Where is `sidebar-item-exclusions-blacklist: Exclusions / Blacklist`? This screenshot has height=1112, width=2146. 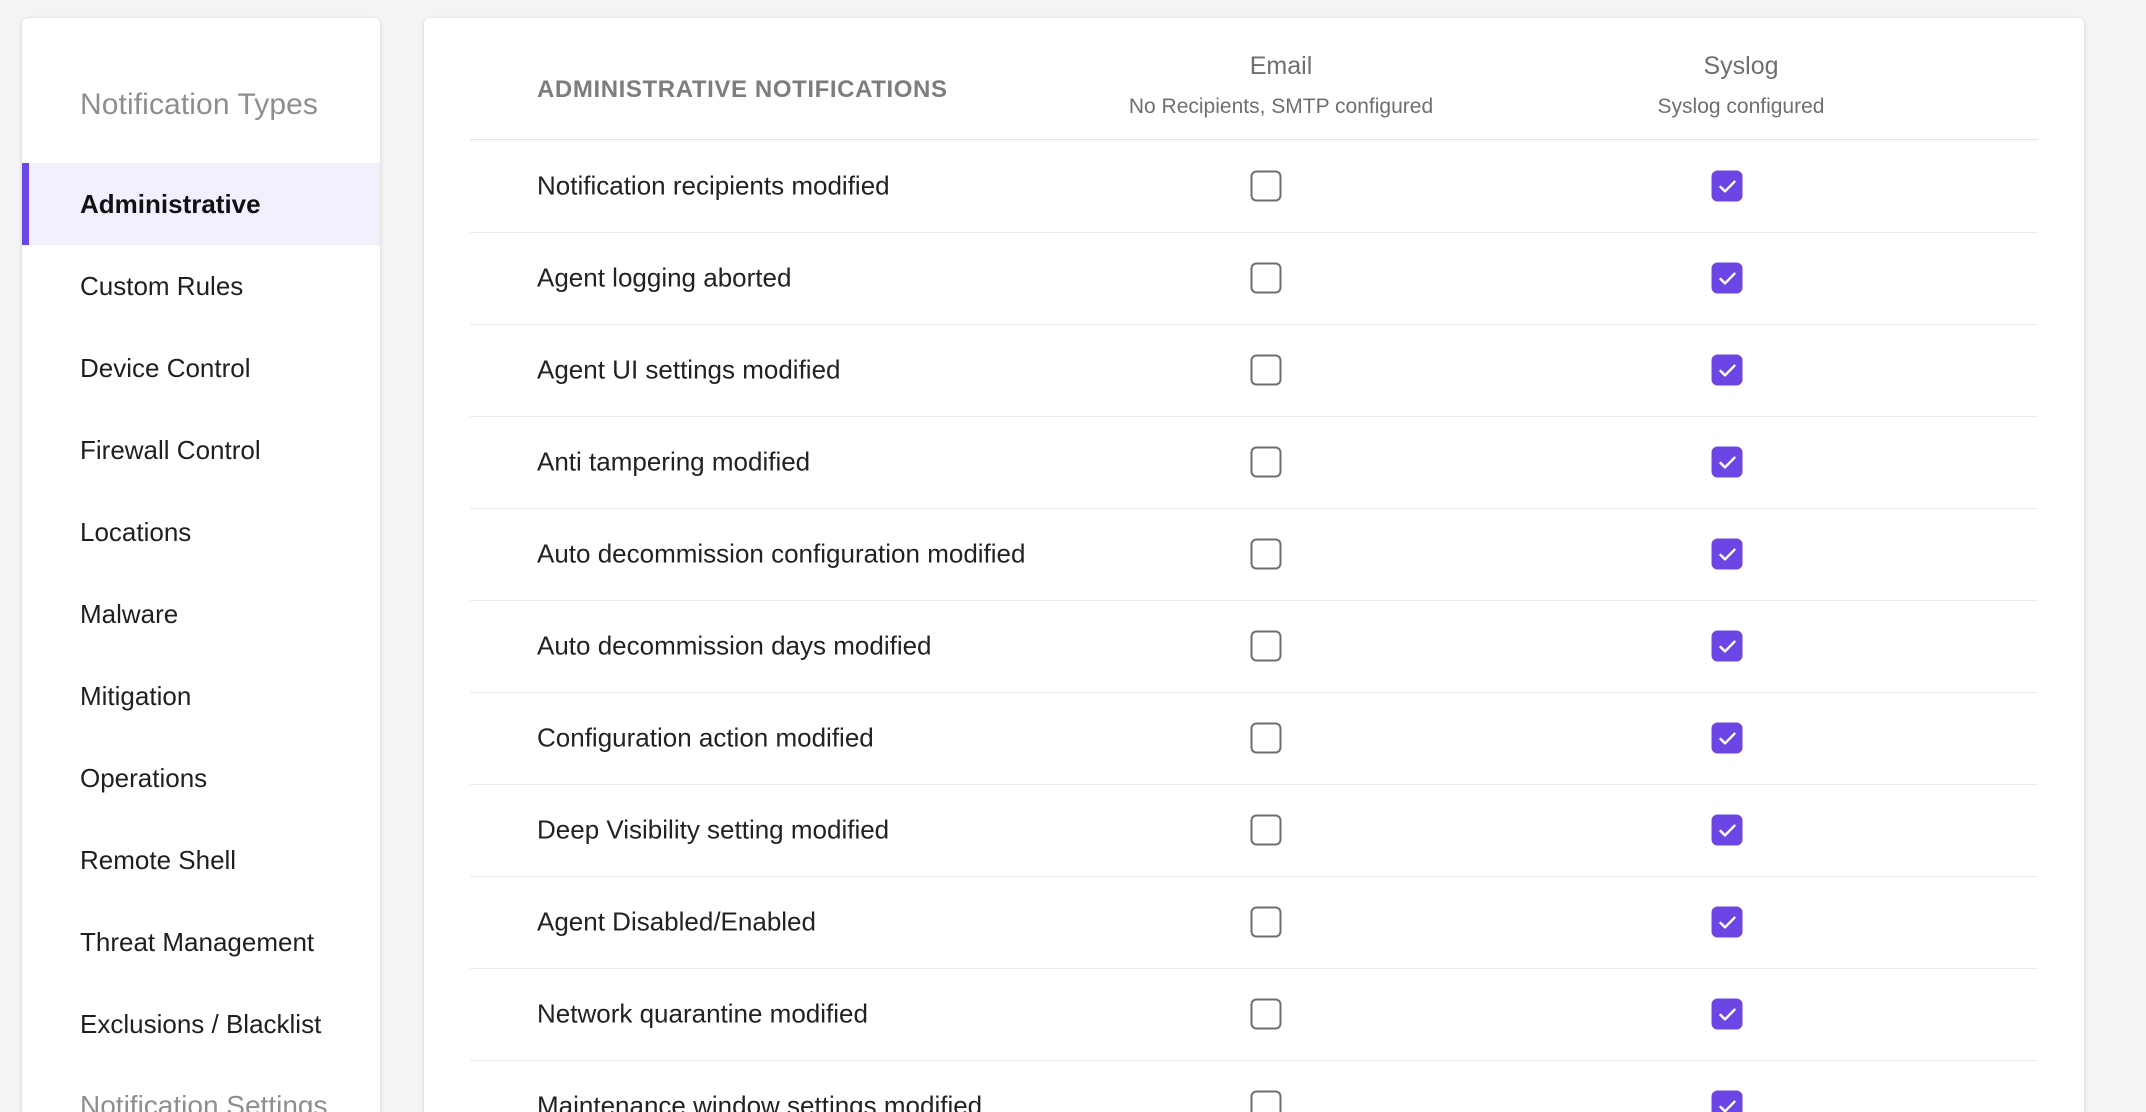 sidebar-item-exclusions-blacklist: Exclusions / Blacklist is located at coordinates (201, 1024).